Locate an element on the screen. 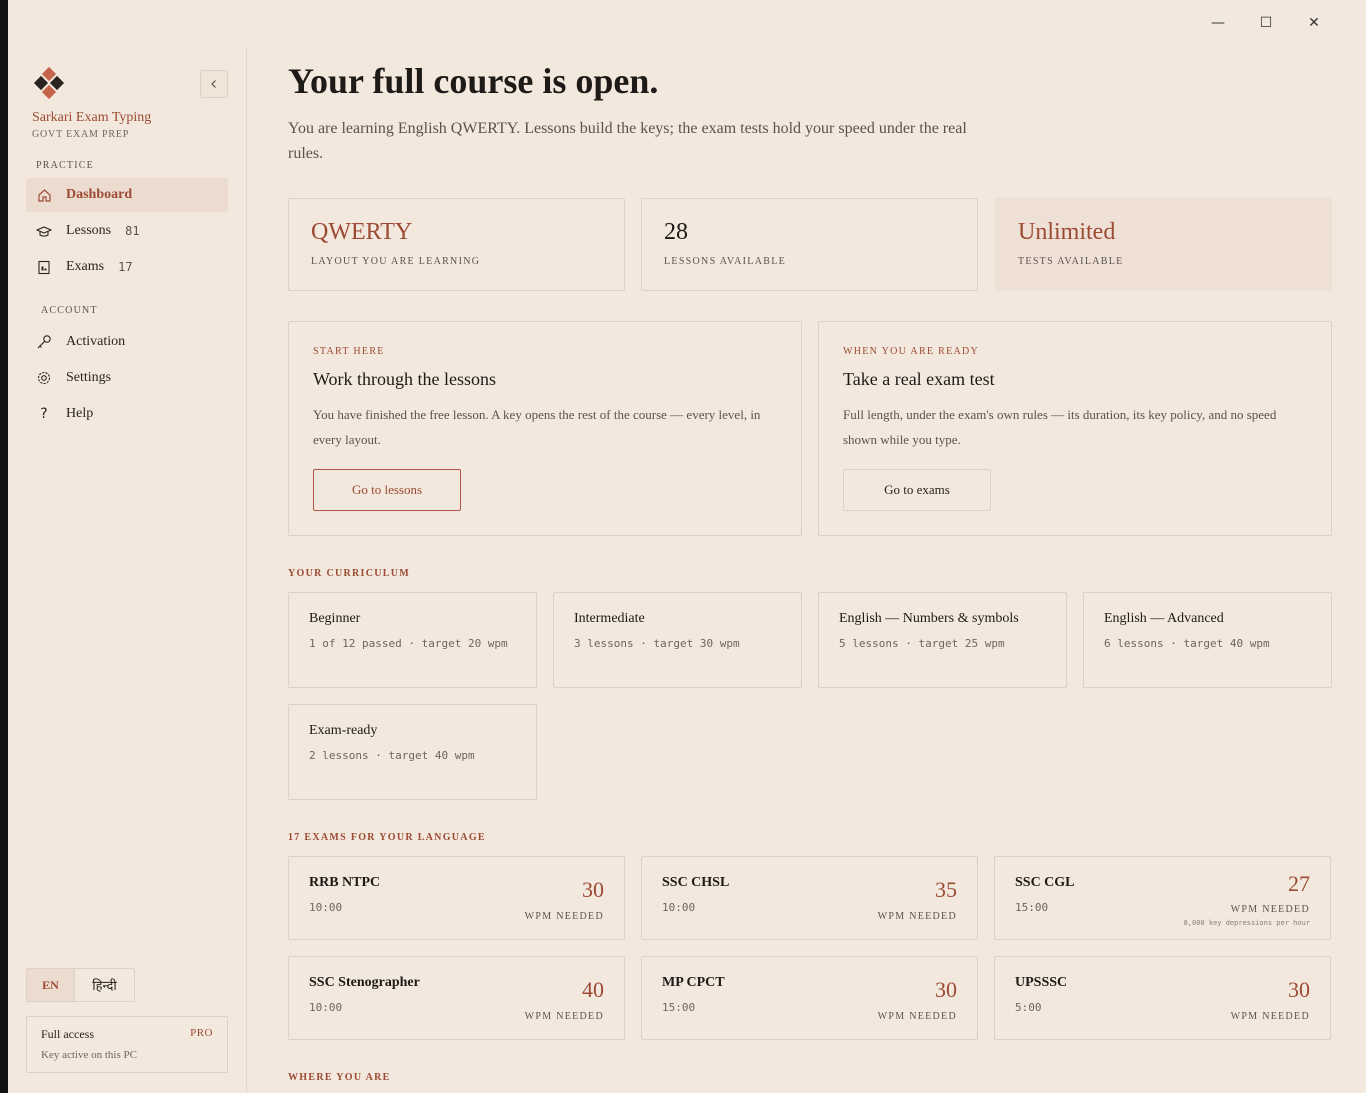  exam-card-ssc-chsl: SSC CHSL 10:00 35 WPM NEEDED is located at coordinates (809, 898).